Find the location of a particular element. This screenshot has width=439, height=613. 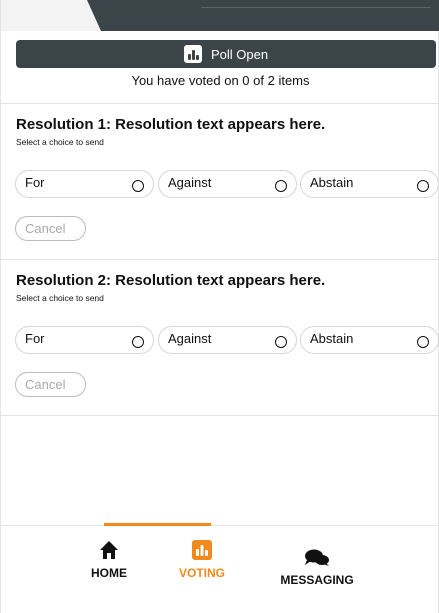

resolution-1-subtitle: Select a choice to send is located at coordinates (60, 142).